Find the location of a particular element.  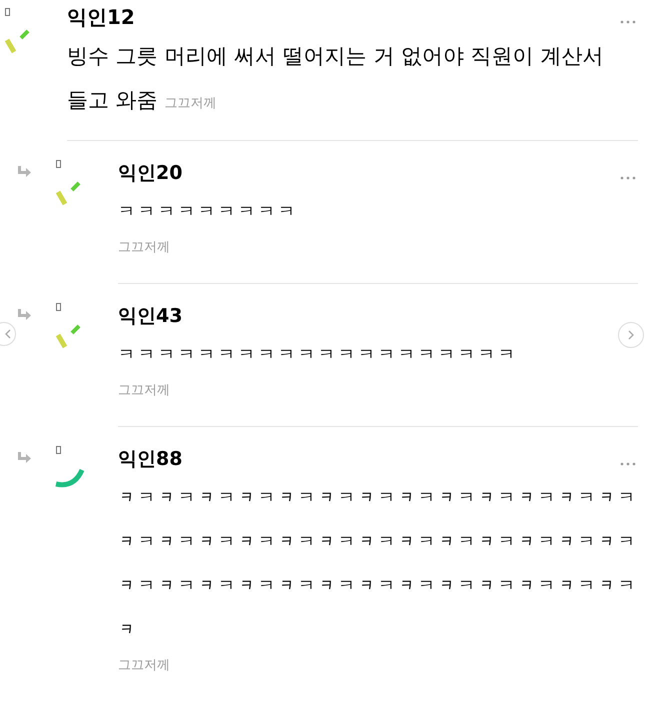

comment-text: ㅋㅋㅋㅋㅋㅋㅋㅋㅋ is located at coordinates (208, 212).